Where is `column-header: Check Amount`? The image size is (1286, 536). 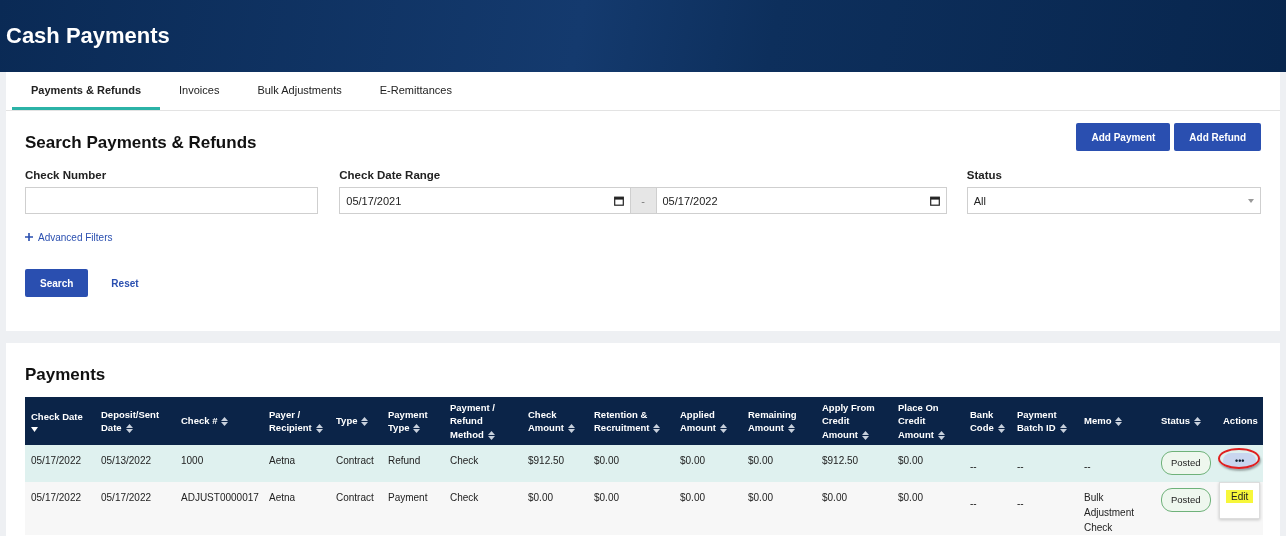 column-header: Check Amount is located at coordinates (555, 421).